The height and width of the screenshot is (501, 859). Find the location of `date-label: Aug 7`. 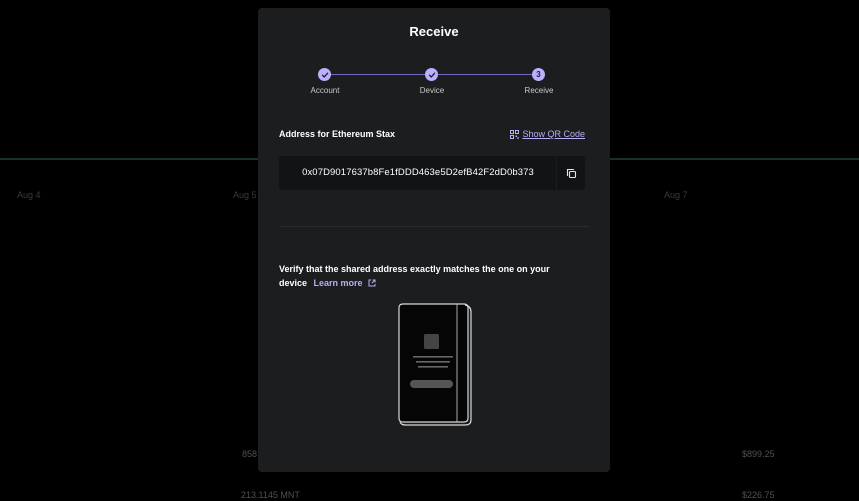

date-label: Aug 7 is located at coordinates (676, 195).